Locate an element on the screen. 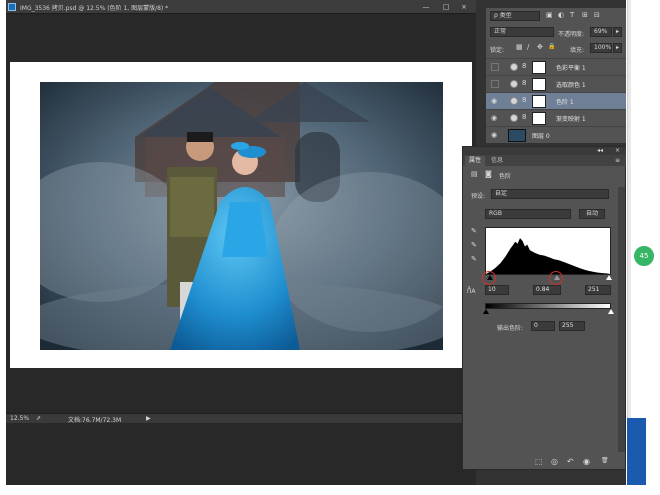 Image resolution: width=660 pixels, height=495 pixels. output-black-slider is located at coordinates (486, 311).